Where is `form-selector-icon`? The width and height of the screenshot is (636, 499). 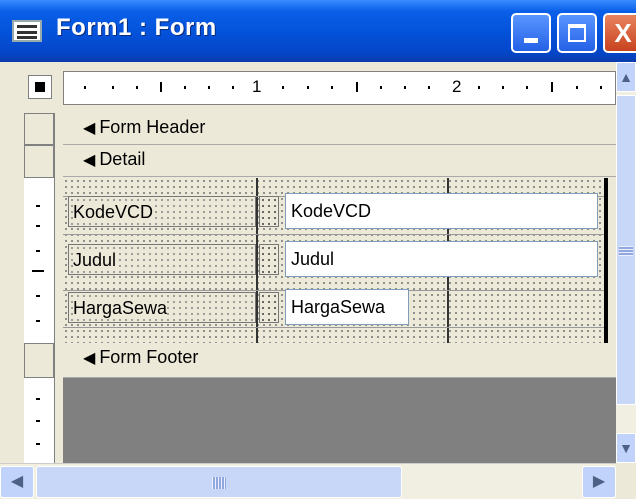
form-selector-icon is located at coordinates (40, 87).